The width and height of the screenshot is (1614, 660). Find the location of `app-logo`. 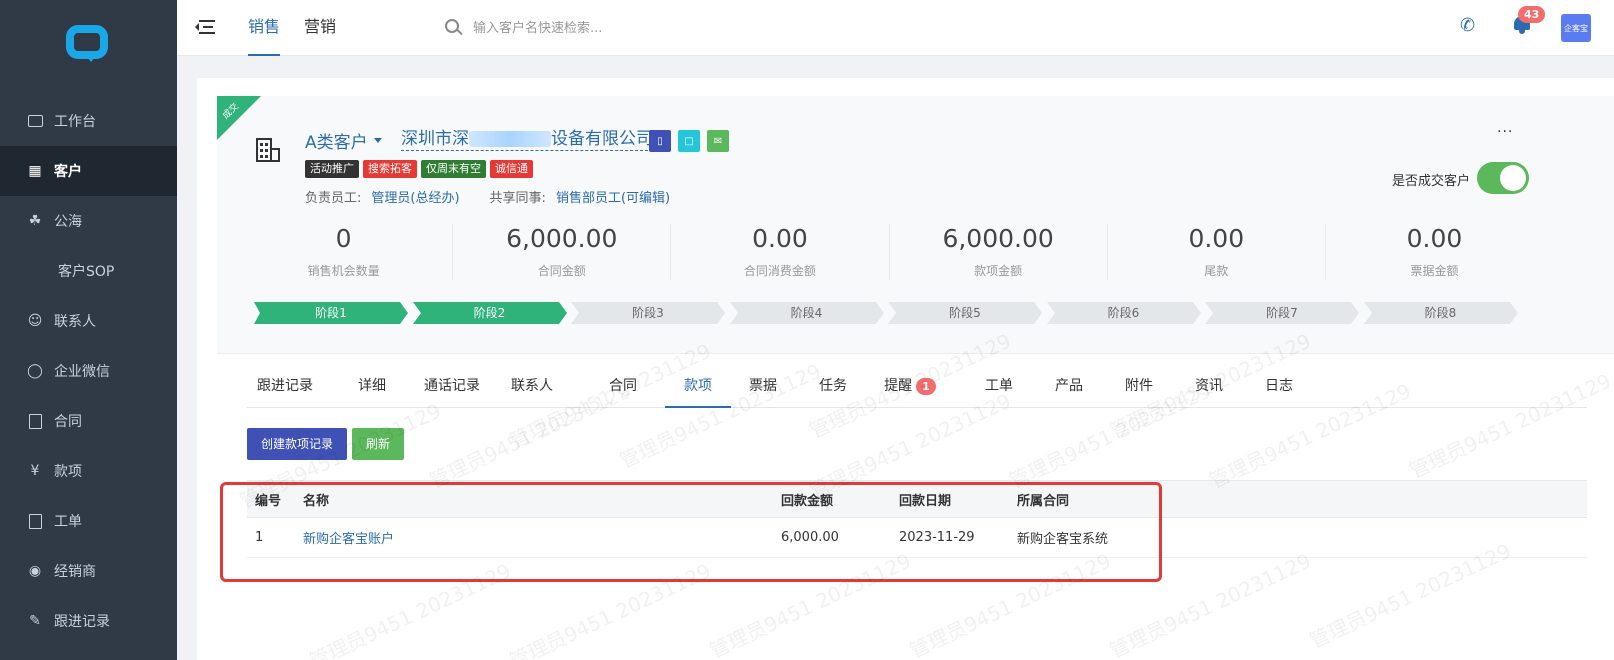

app-logo is located at coordinates (87, 45).